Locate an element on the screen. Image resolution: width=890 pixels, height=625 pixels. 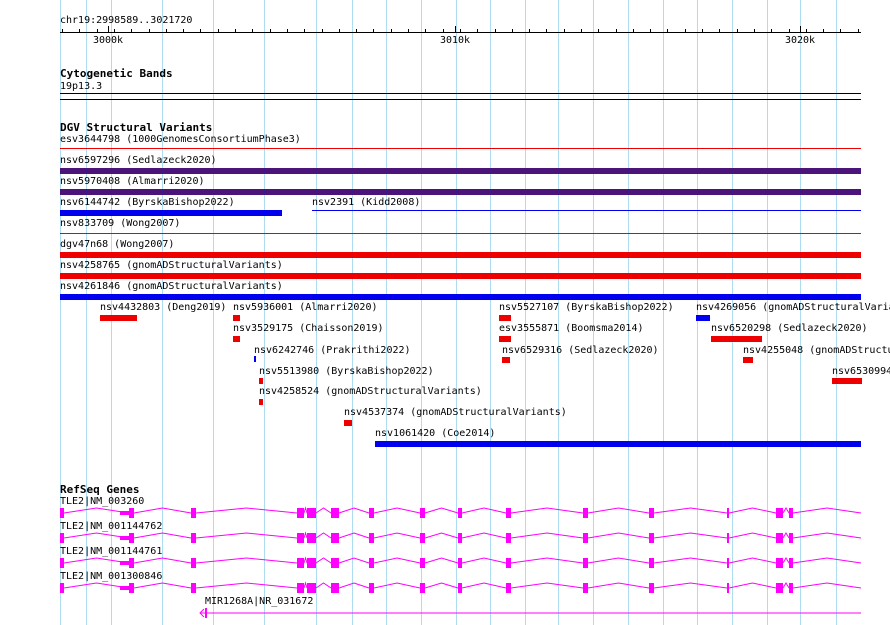
cytoband-track-title: Cytogenetic Bands is located at coordinates (116, 74).